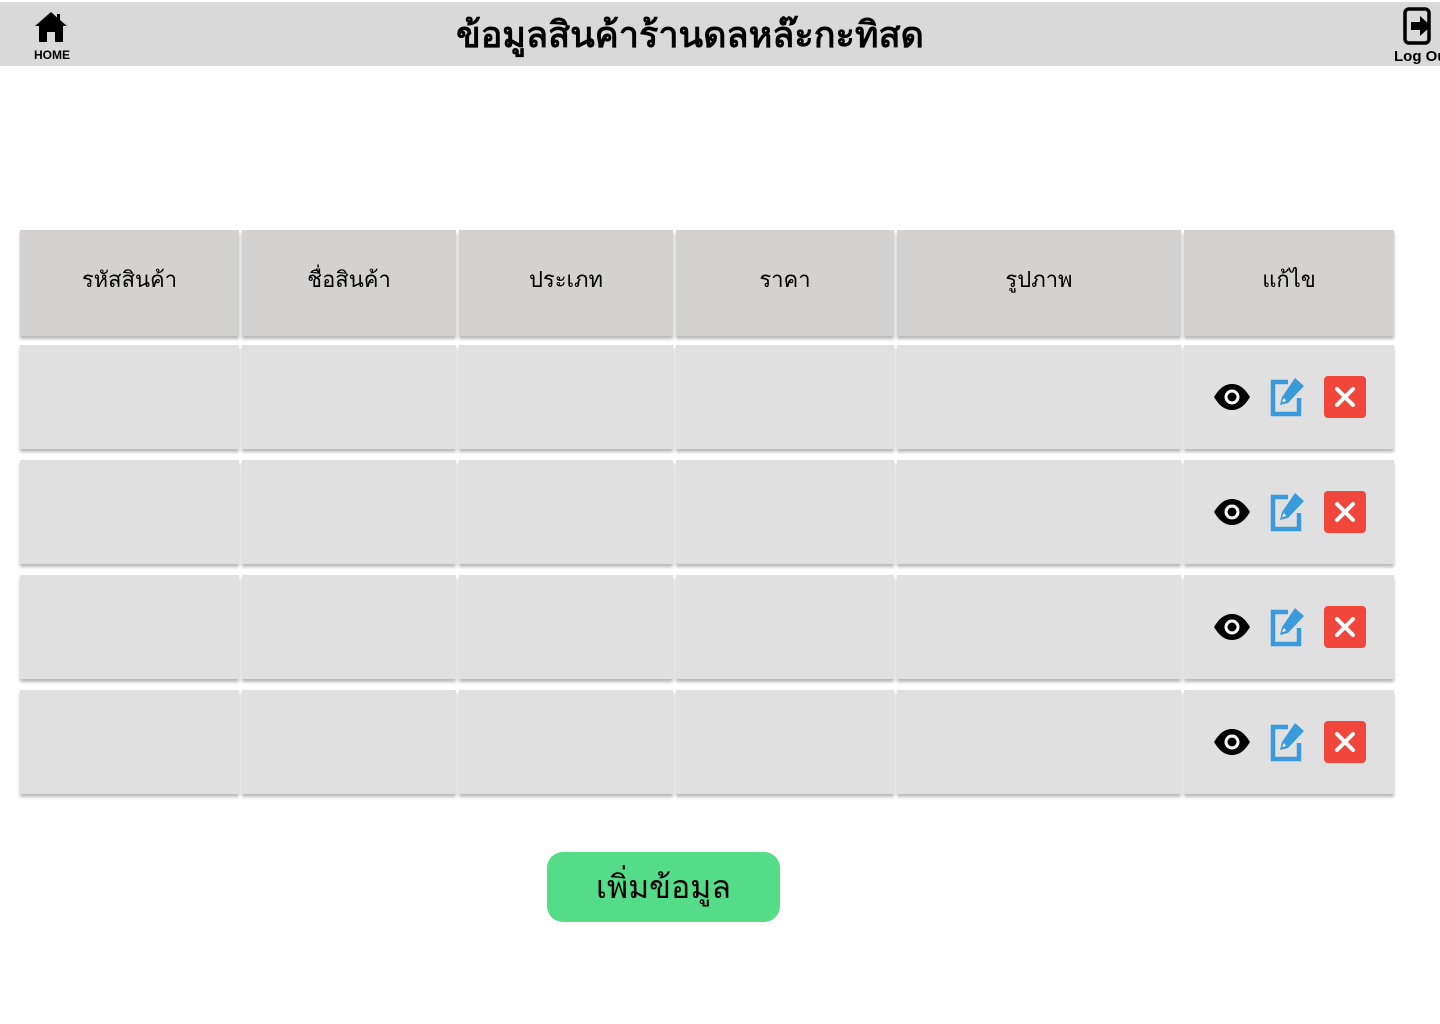 Image resolution: width=1440 pixels, height=1024 pixels. What do you see at coordinates (663, 887) in the screenshot?
I see `add-data-button: เพิ่มข้อมูล` at bounding box center [663, 887].